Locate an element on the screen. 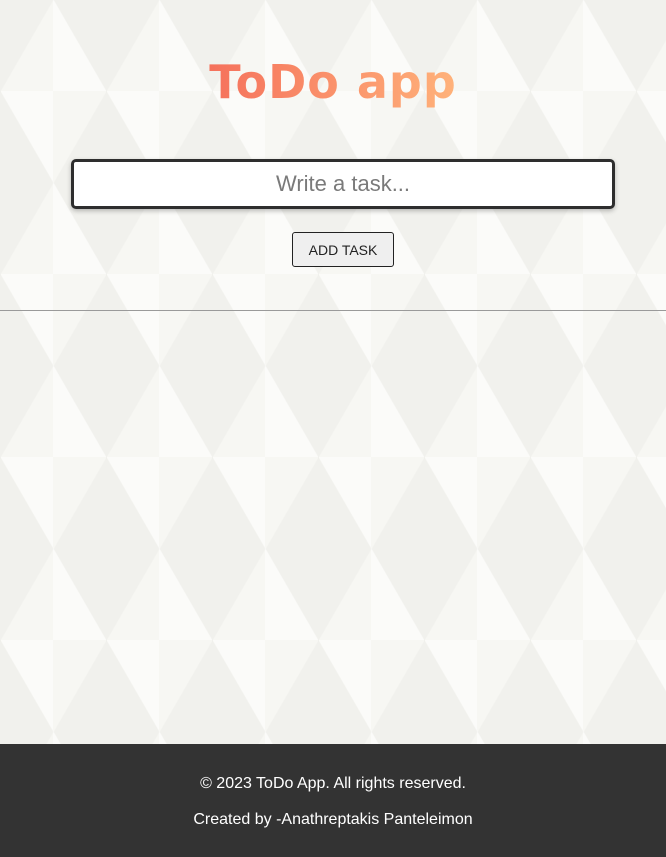  page-title: ToDo app is located at coordinates (333, 82).